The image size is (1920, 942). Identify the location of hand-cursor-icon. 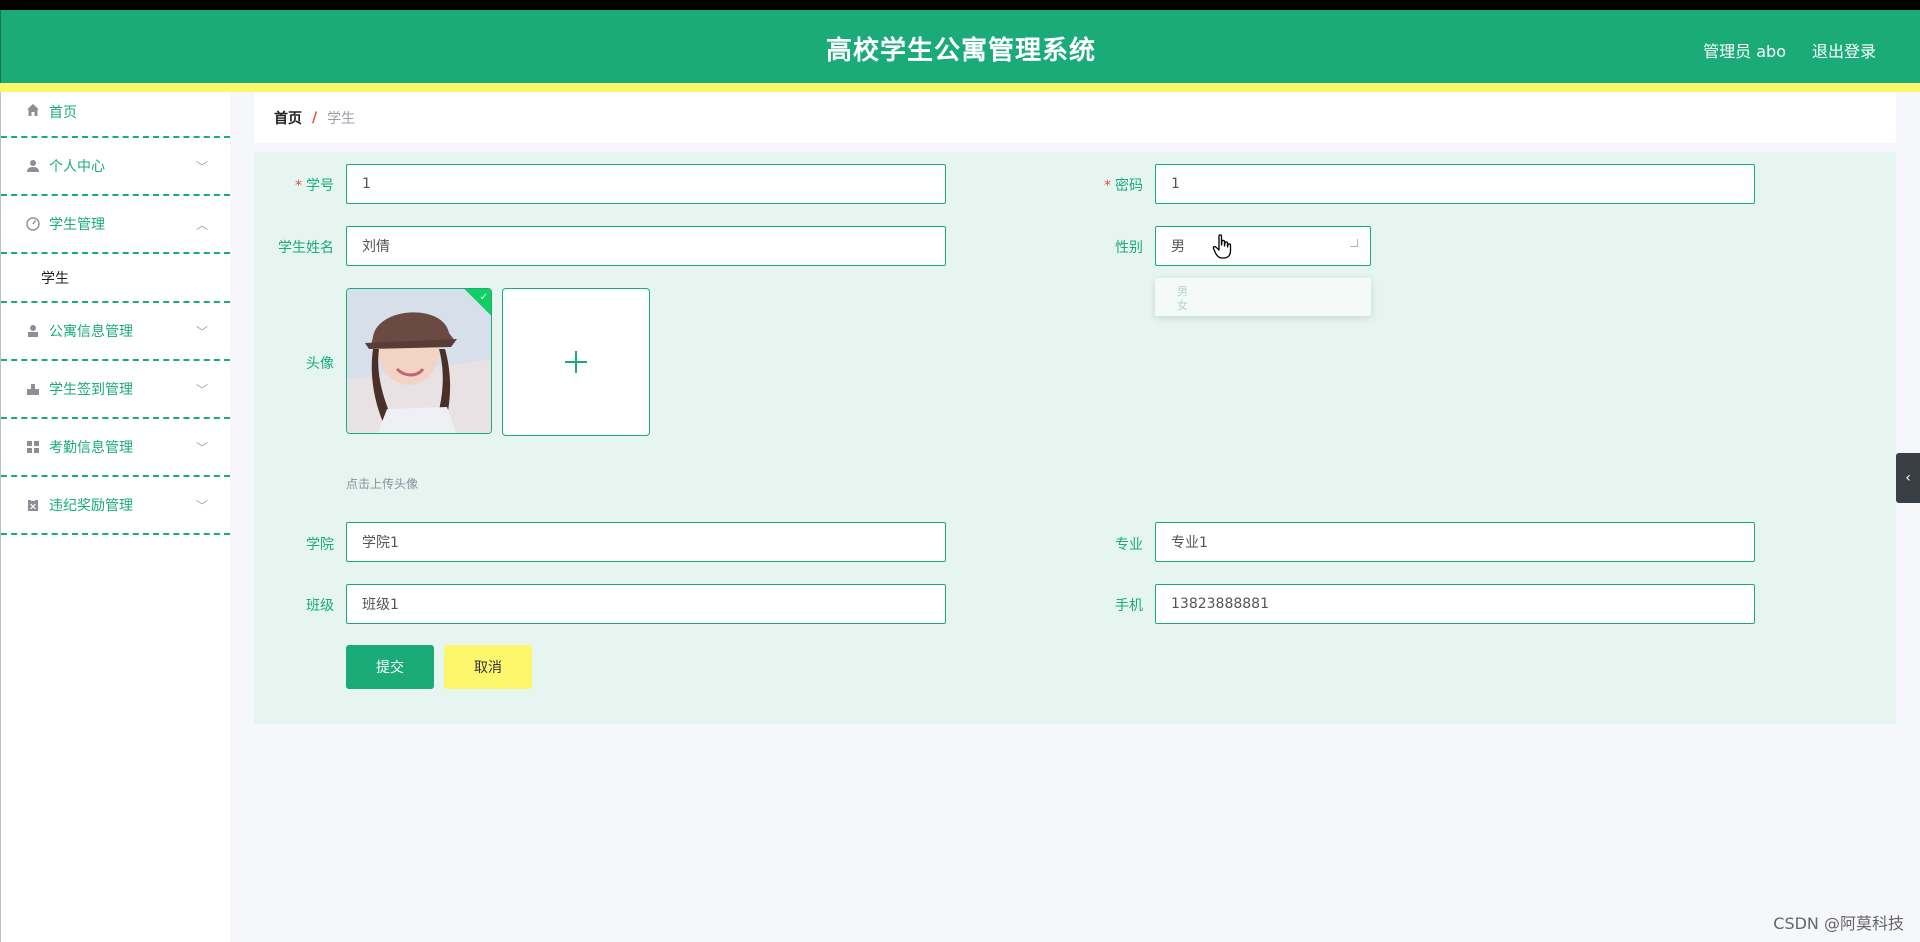
(1222, 246).